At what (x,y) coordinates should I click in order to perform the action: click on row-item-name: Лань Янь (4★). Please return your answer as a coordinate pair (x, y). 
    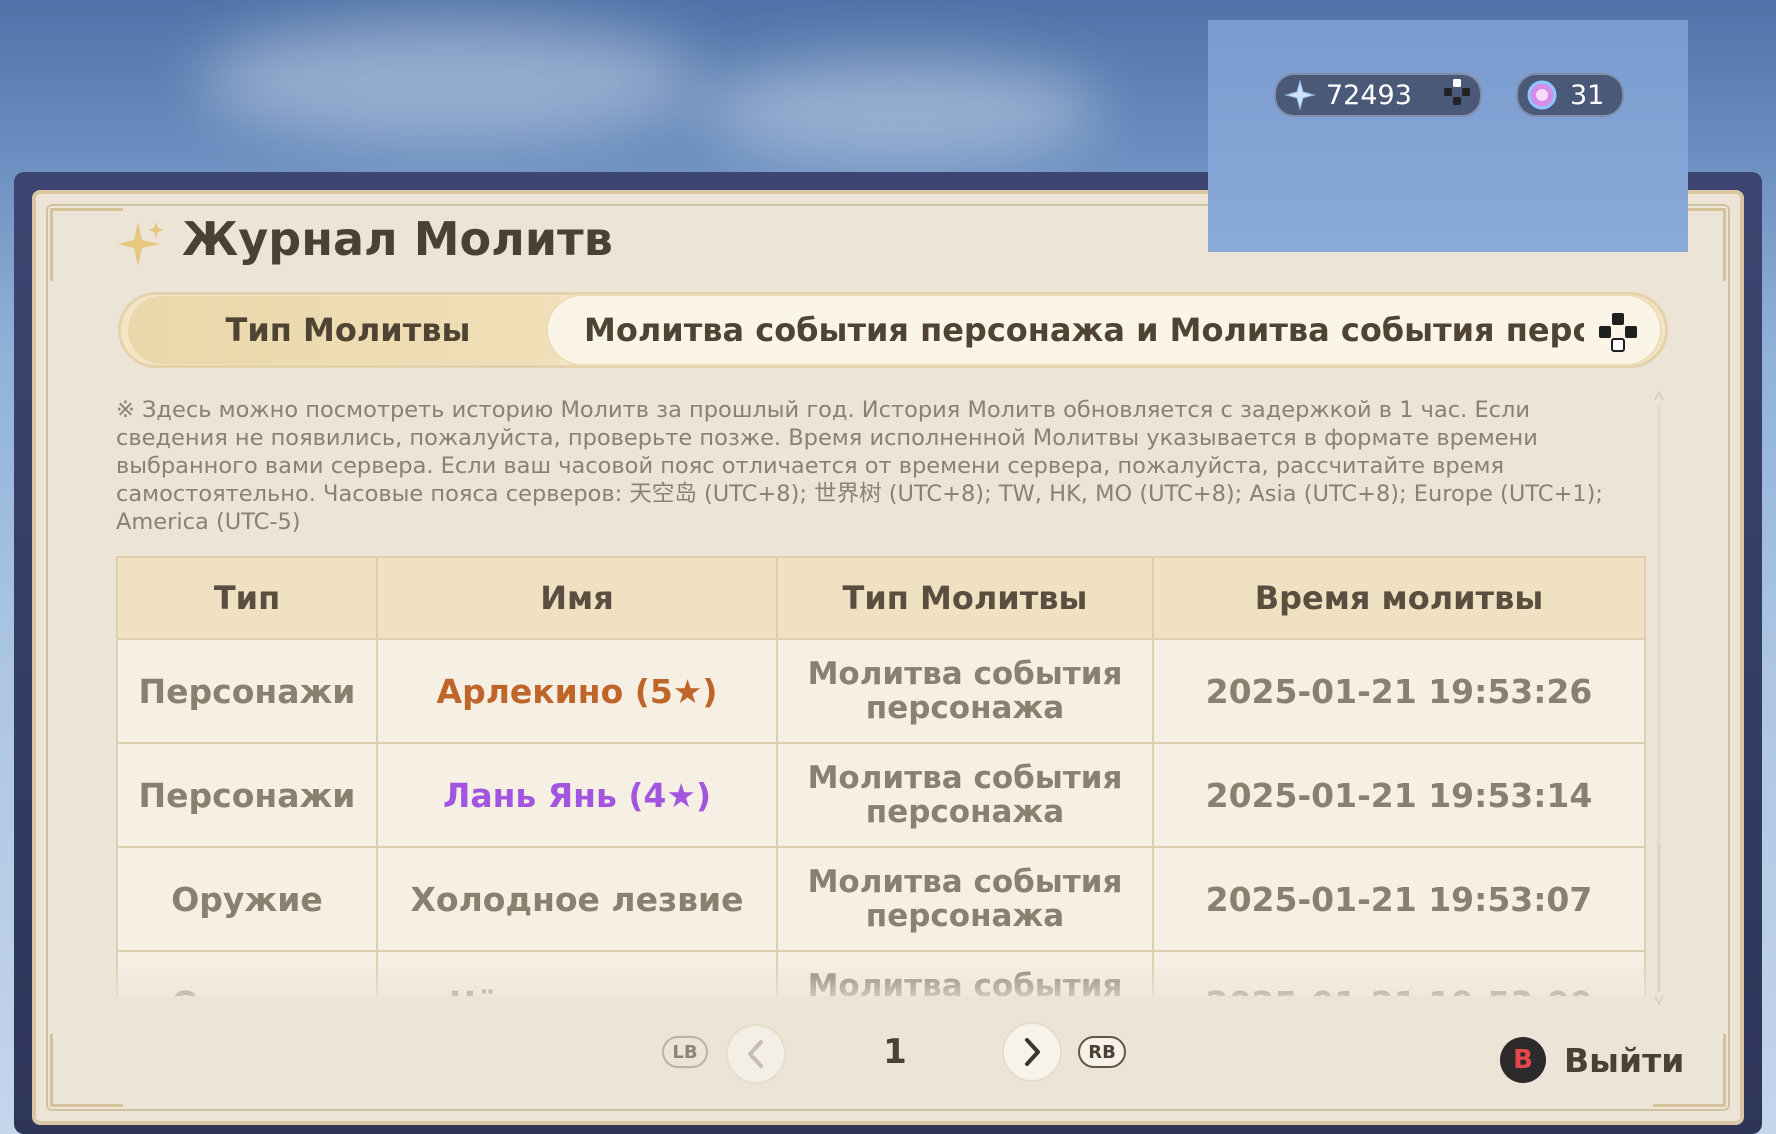
    Looking at the image, I should click on (578, 795).